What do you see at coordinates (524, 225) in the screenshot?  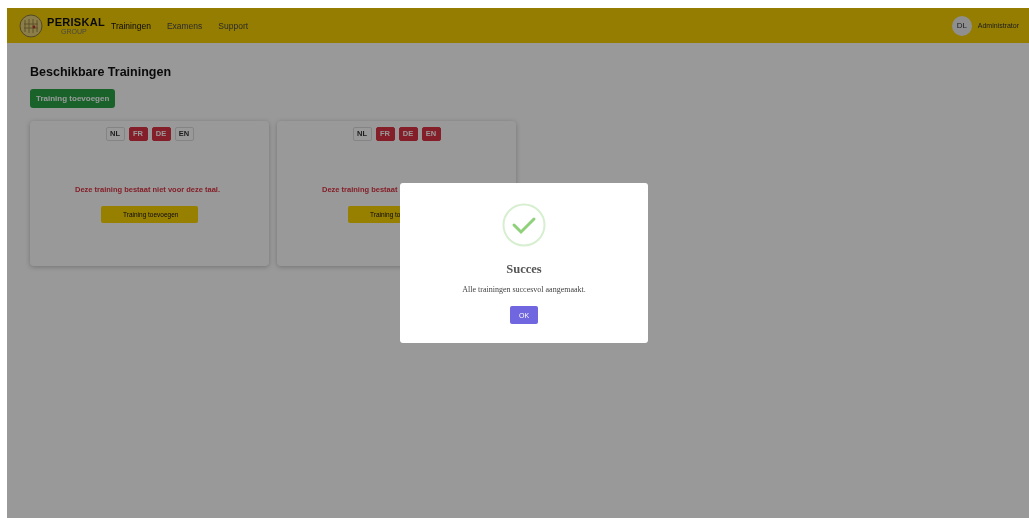 I see `checkmark-icon` at bounding box center [524, 225].